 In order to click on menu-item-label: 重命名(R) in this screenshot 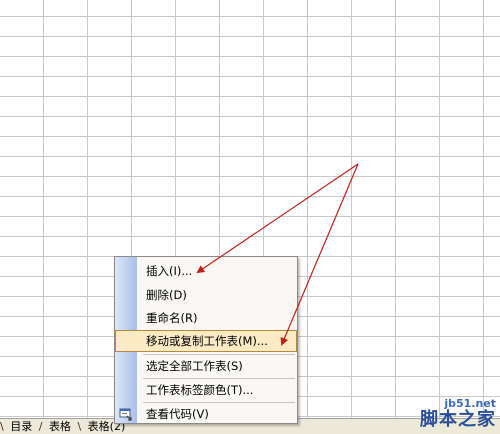, I will do `click(172, 318)`.